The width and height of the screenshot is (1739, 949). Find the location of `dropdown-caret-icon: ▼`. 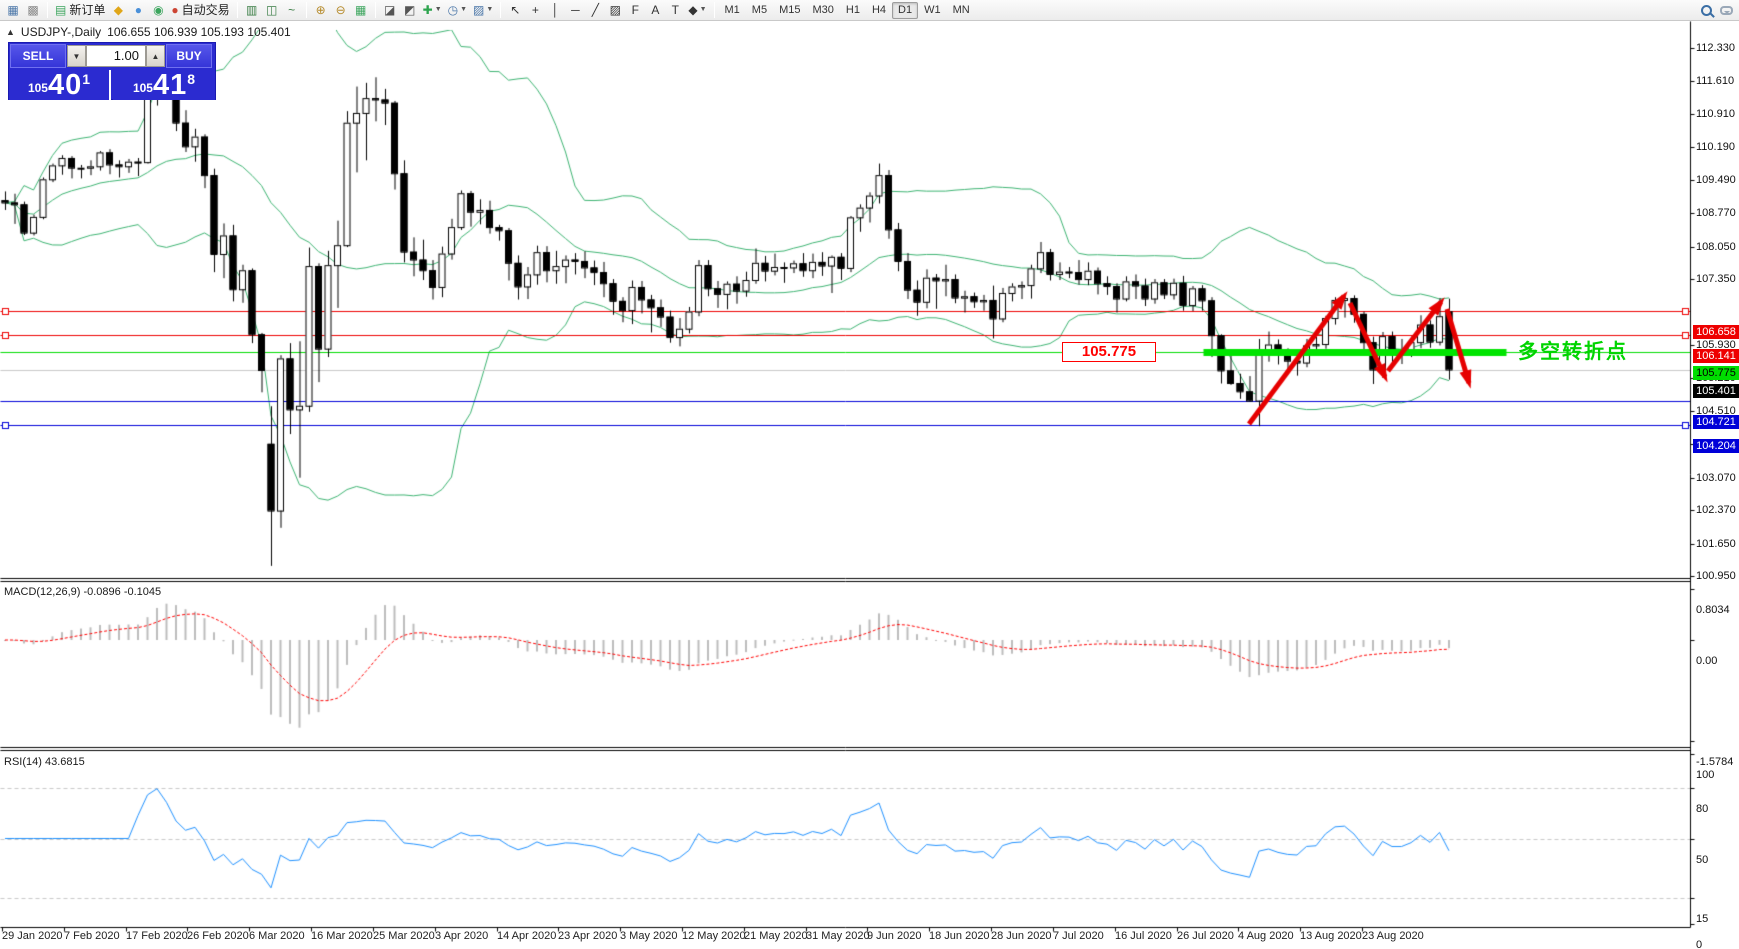

dropdown-caret-icon: ▼ is located at coordinates (438, 9).